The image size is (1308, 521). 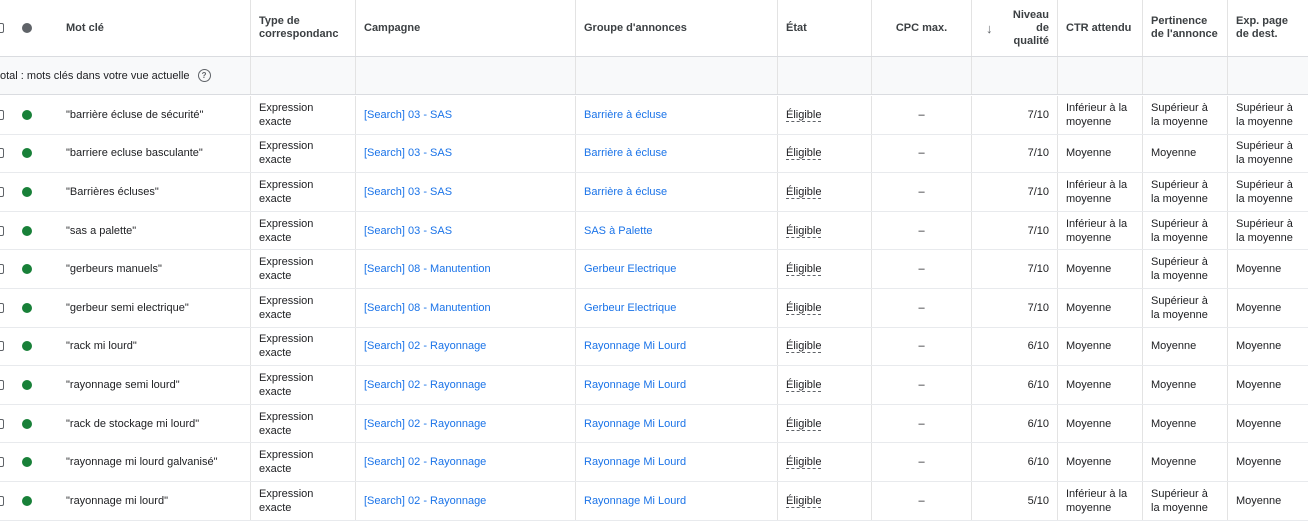 I want to click on ad-group-link: SAS à Palette, so click(x=618, y=231).